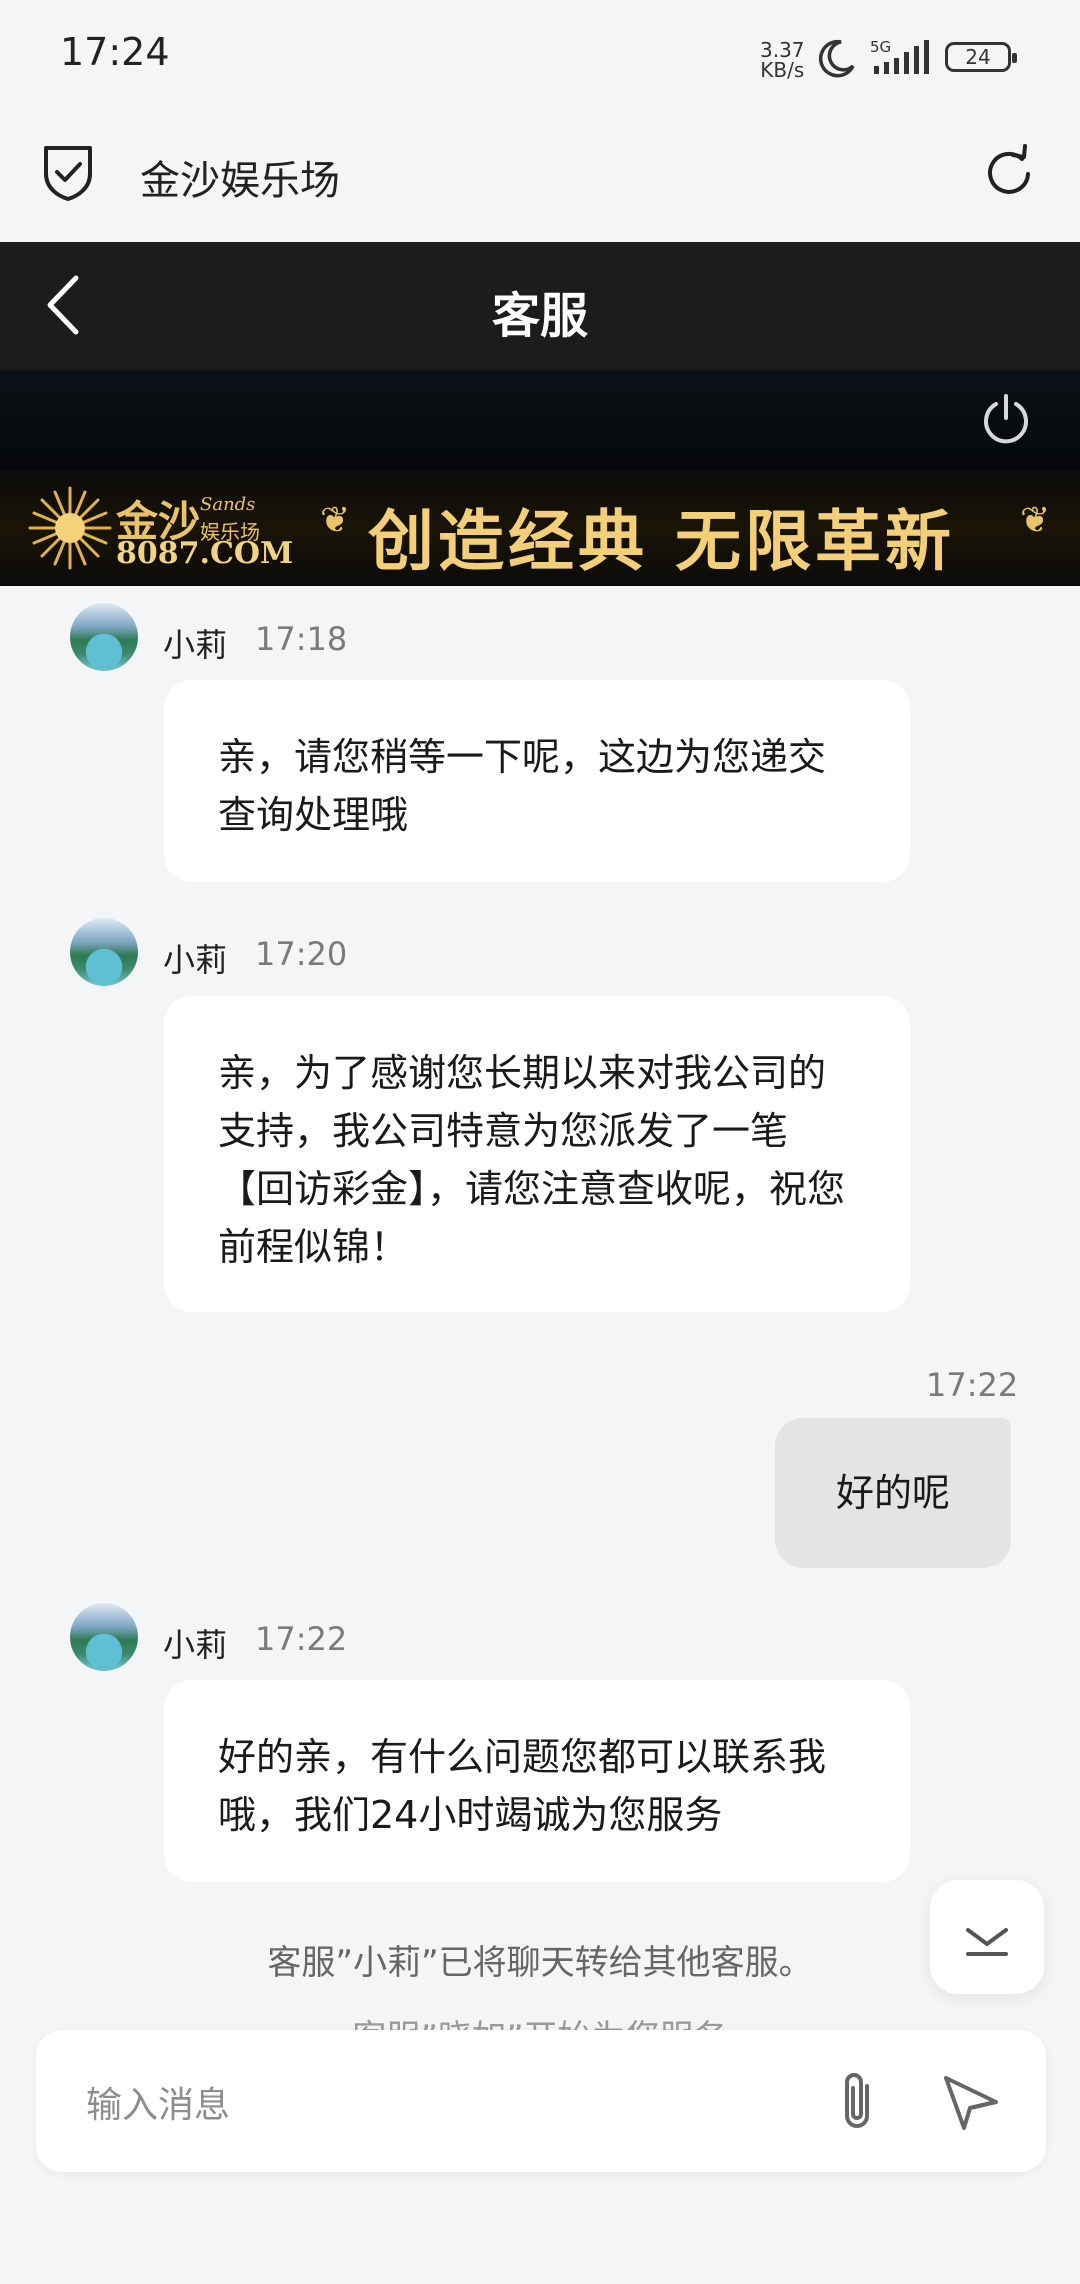 The image size is (1080, 2284). What do you see at coordinates (971, 2103) in the screenshot?
I see `send-icon` at bounding box center [971, 2103].